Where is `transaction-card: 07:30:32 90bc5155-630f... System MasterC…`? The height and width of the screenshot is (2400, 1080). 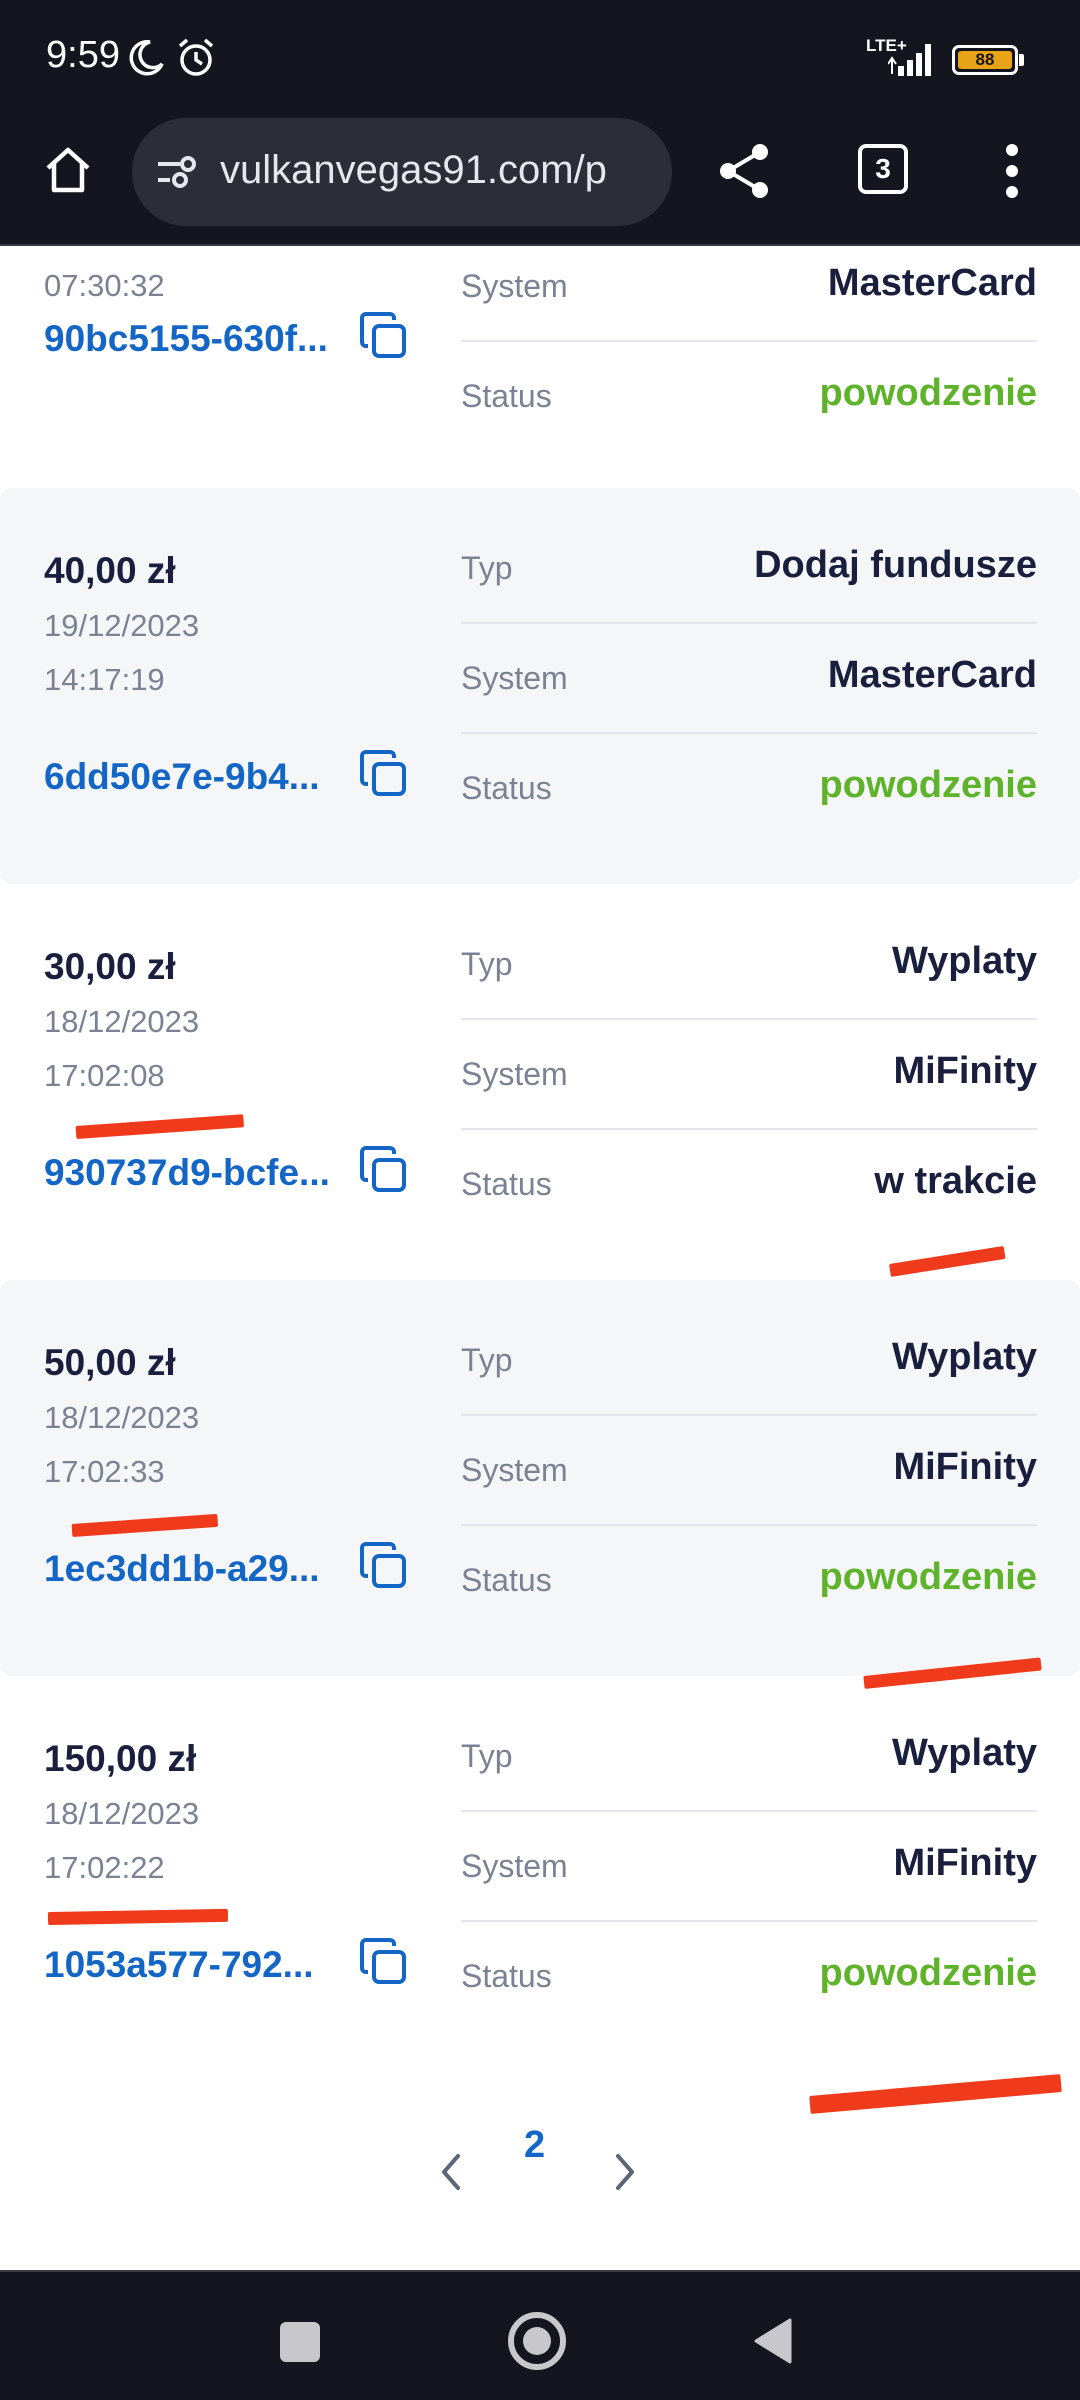
transaction-card: 07:30:32 90bc5155-630f... System MasterC… is located at coordinates (540, 368).